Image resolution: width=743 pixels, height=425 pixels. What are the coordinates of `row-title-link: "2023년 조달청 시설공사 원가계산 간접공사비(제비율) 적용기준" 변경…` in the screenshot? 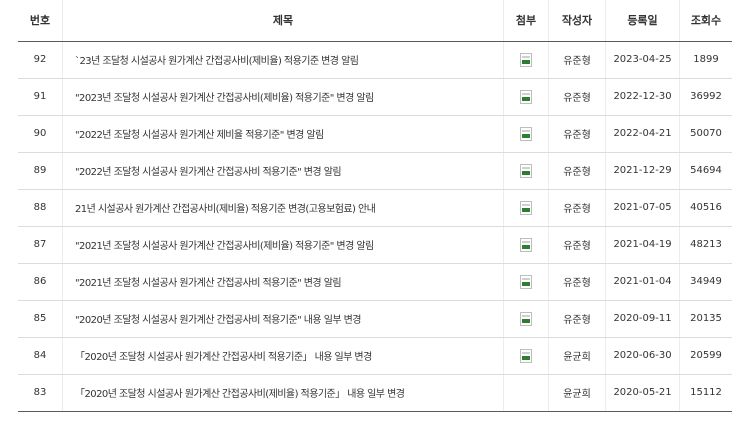 It's located at (224, 98).